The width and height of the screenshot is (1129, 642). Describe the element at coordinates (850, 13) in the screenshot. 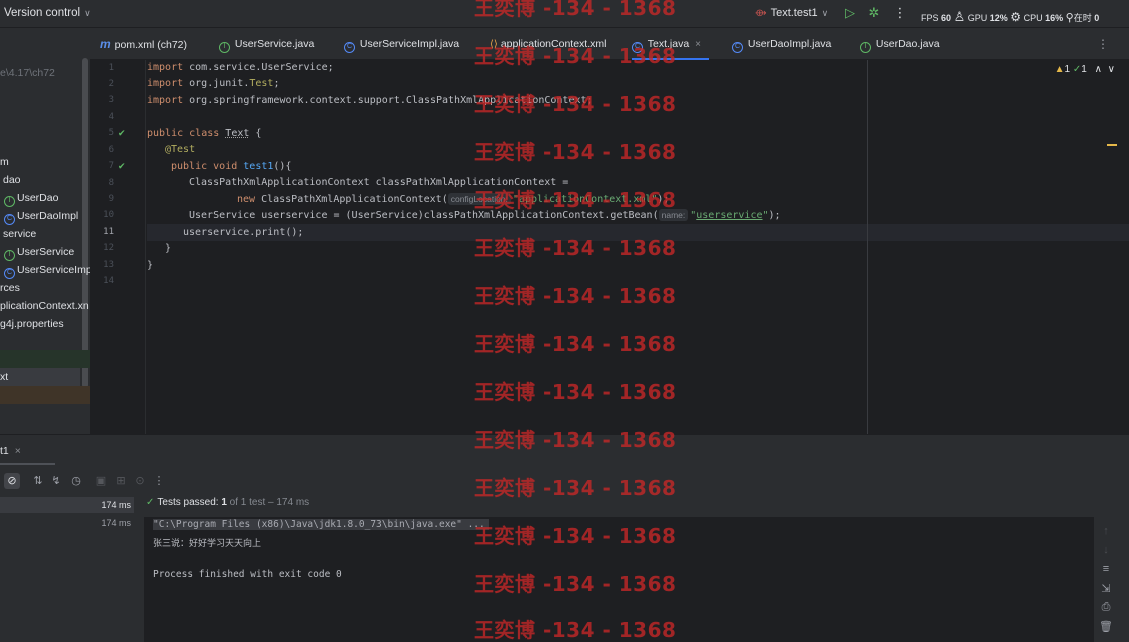

I see `run-icon: ▷` at that location.